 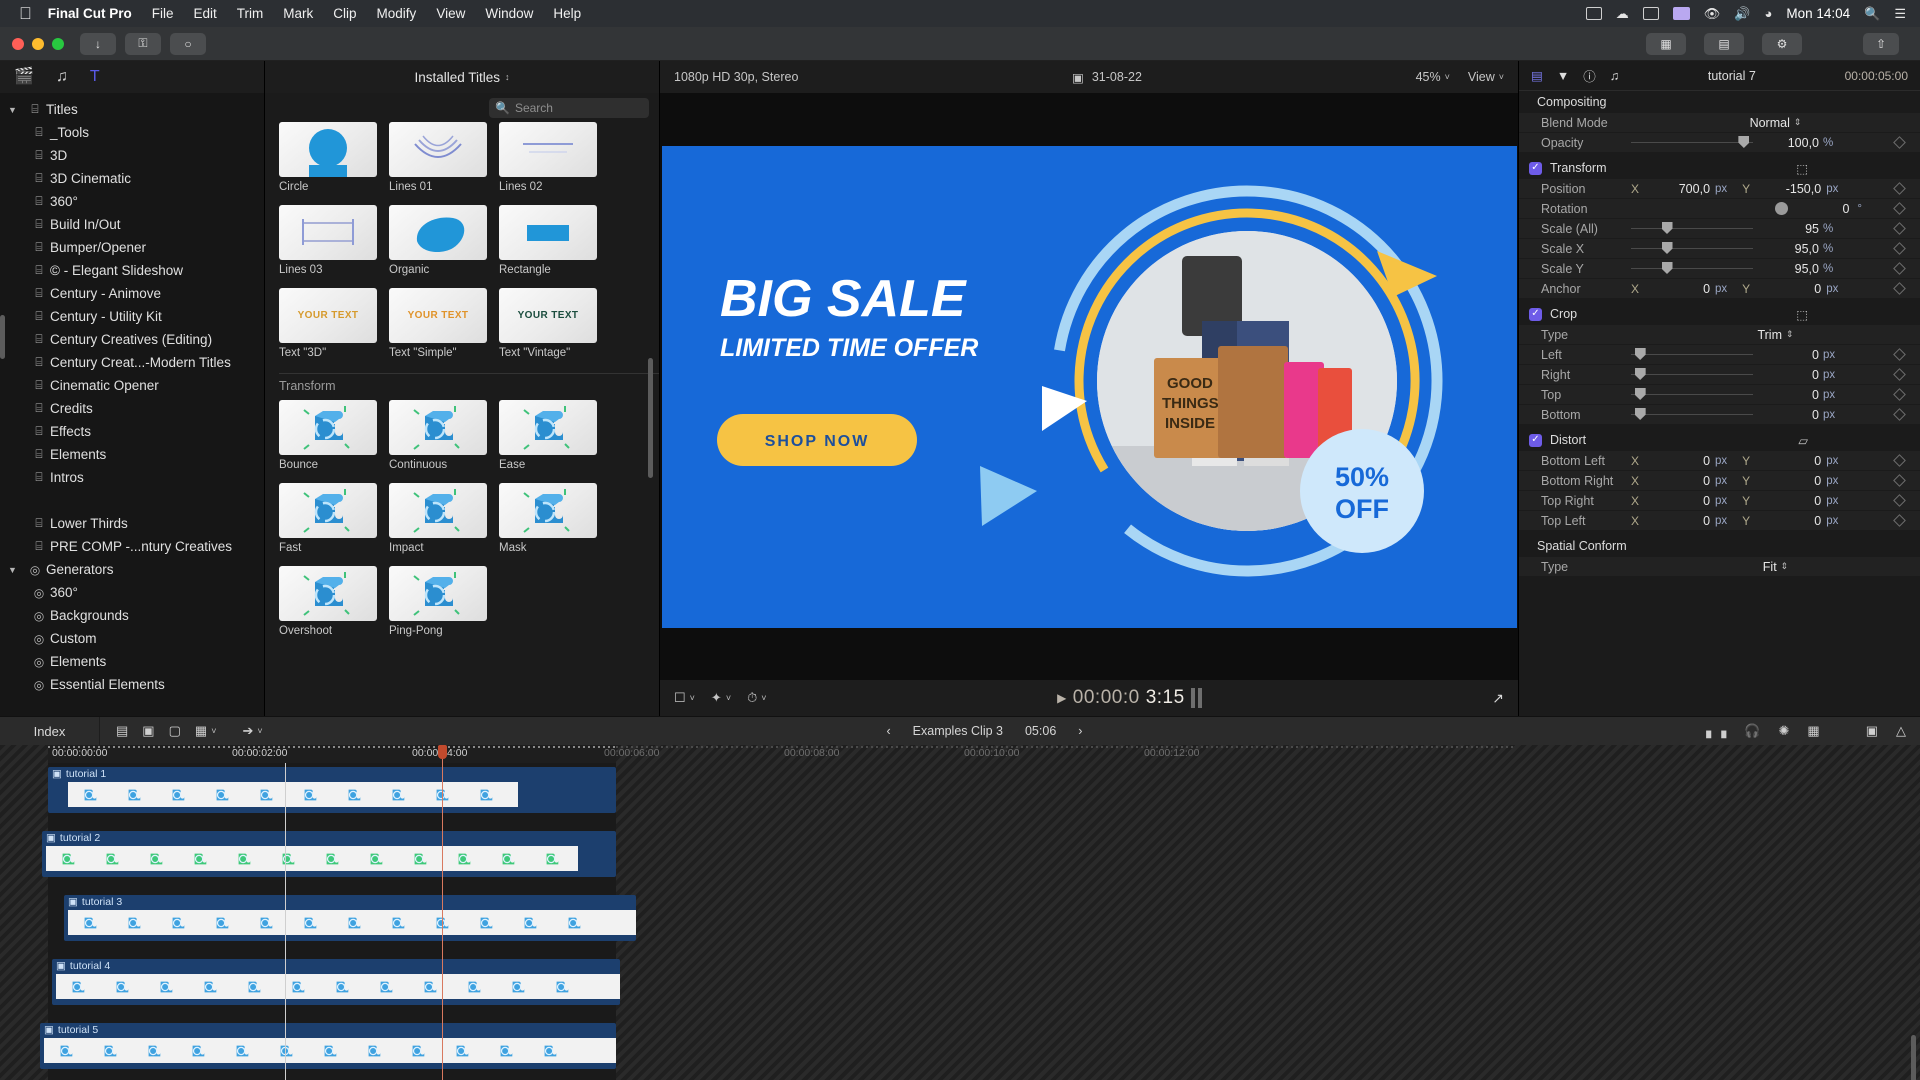 What do you see at coordinates (132, 109) in the screenshot?
I see `sidebar-item-titles: ▼ ⌸ Titles` at bounding box center [132, 109].